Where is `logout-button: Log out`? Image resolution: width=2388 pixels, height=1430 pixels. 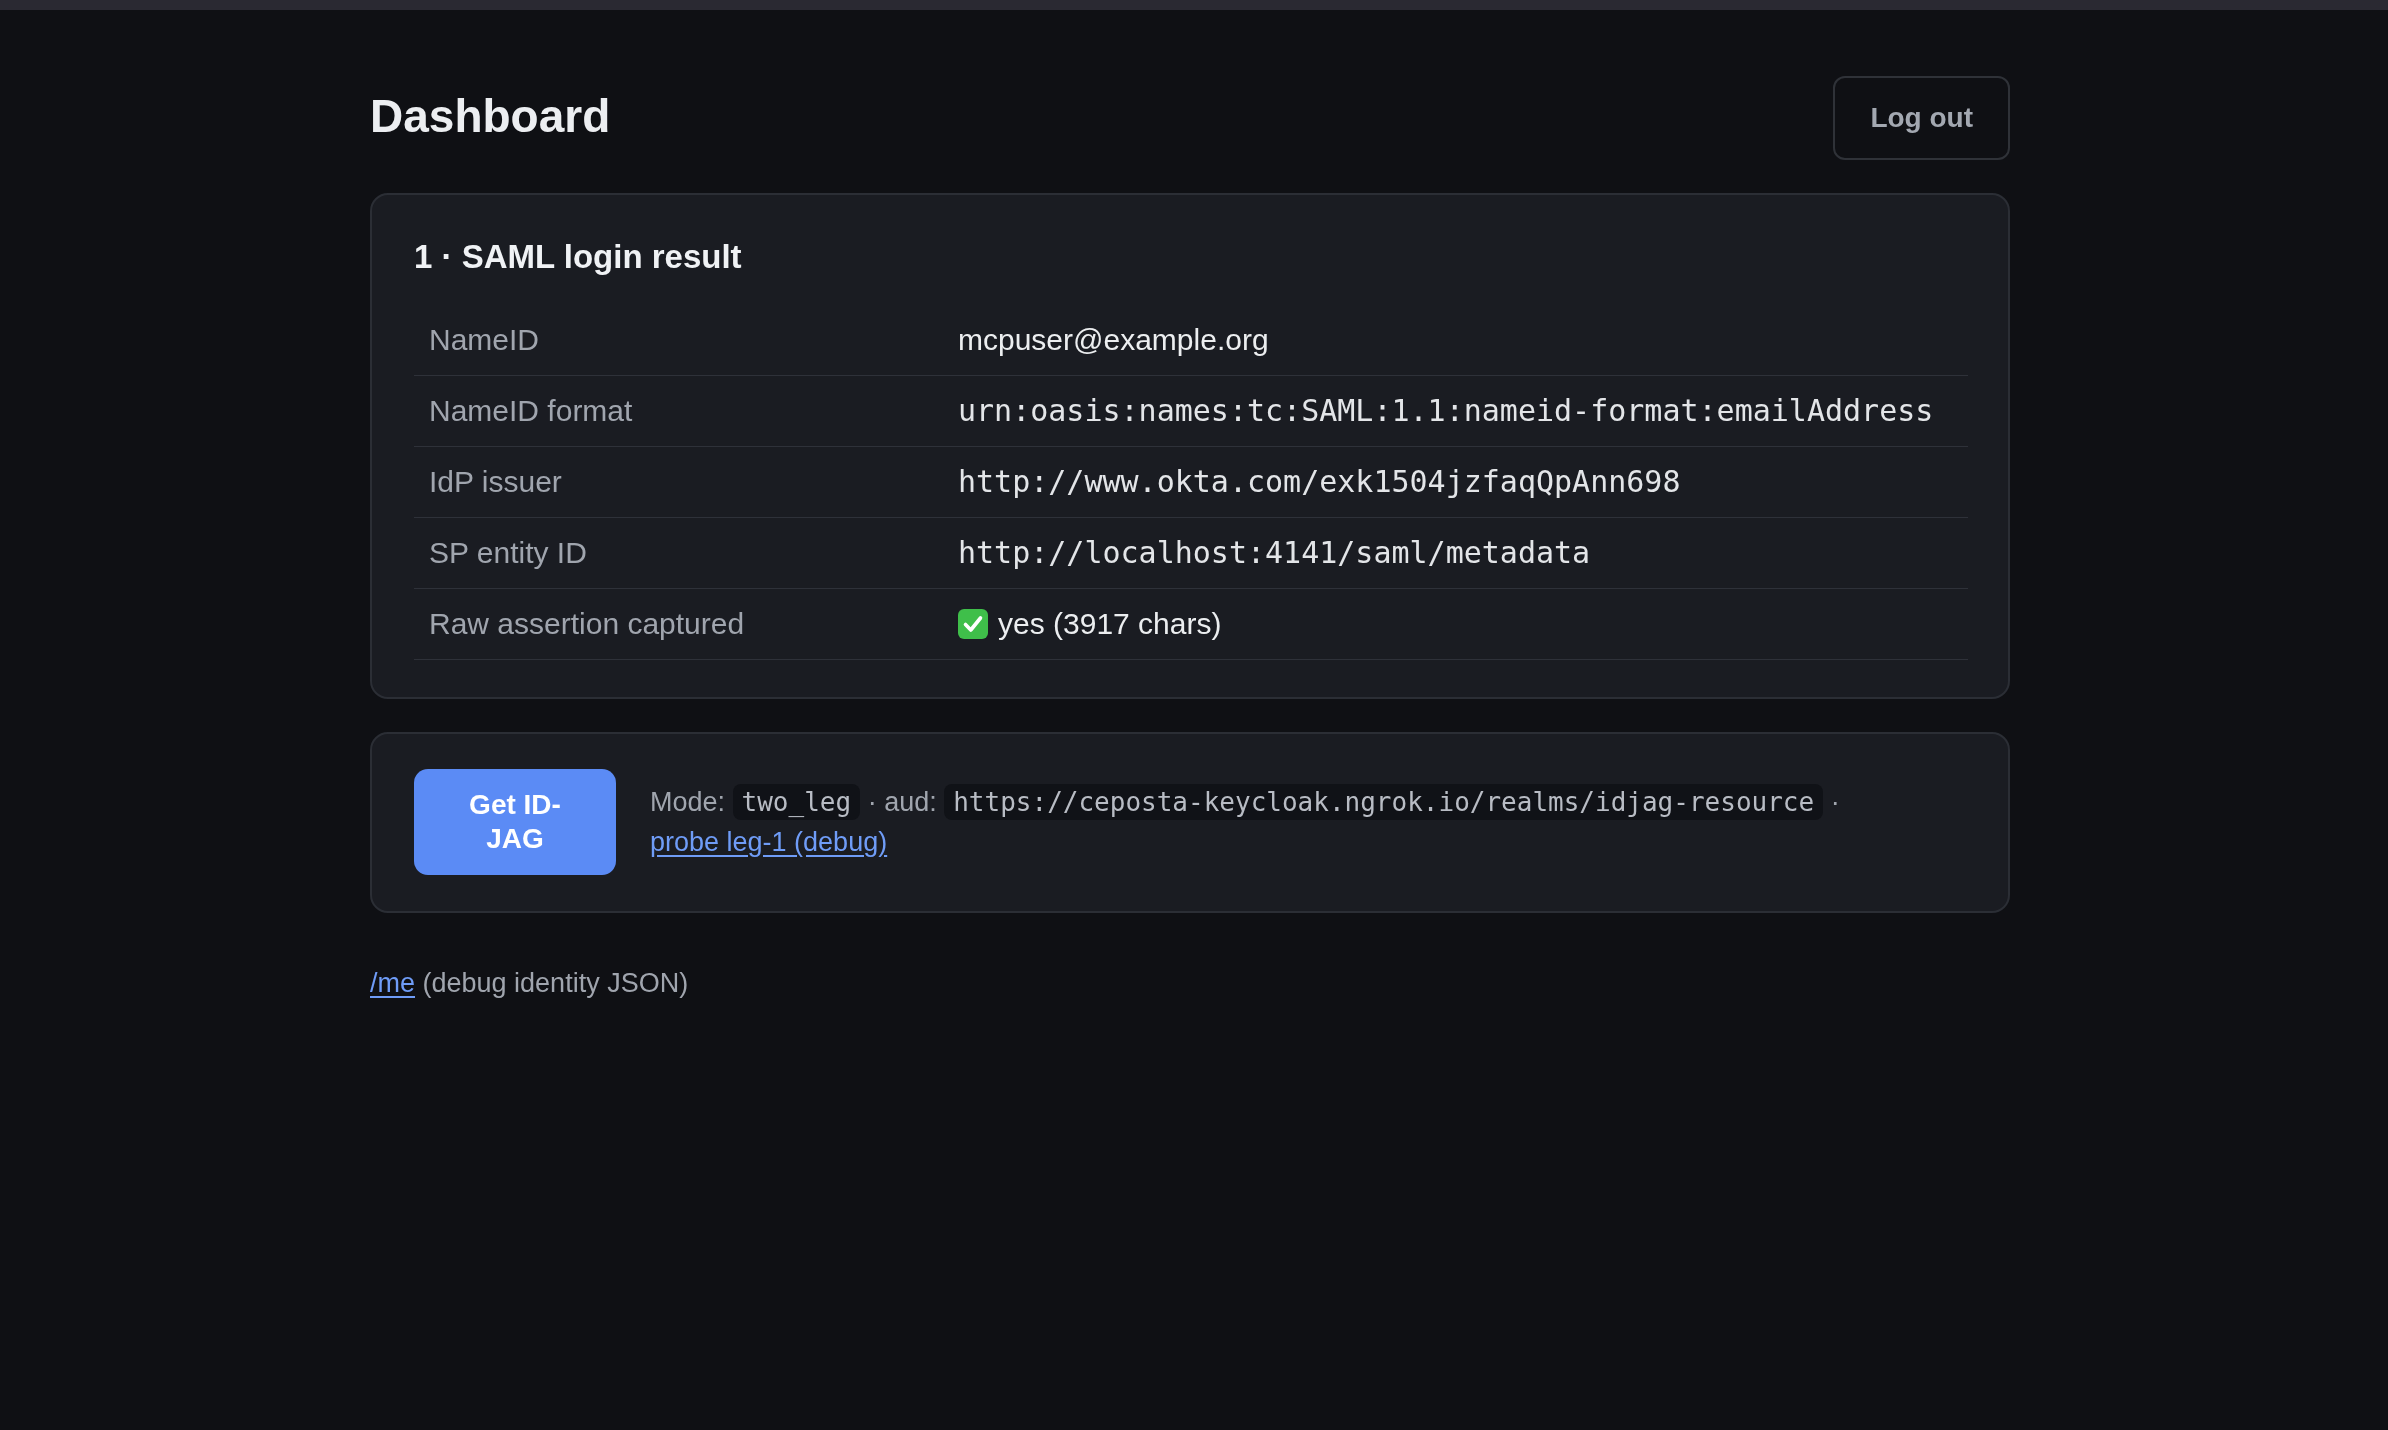
logout-button: Log out is located at coordinates (1921, 118).